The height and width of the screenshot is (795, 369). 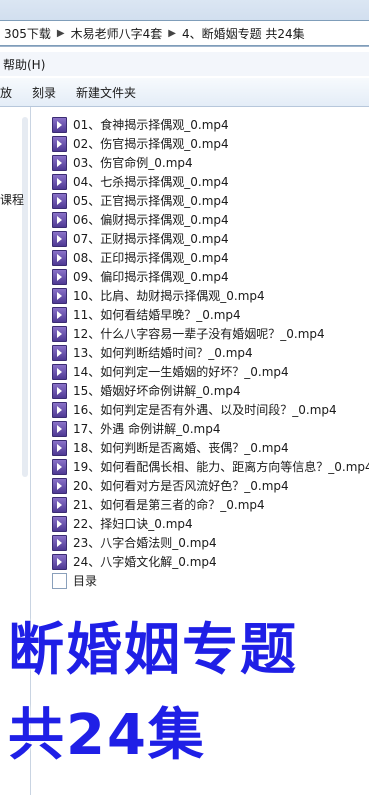 I want to click on file-row: 23、八字合婚法则_0.mp4, so click(x=210, y=542).